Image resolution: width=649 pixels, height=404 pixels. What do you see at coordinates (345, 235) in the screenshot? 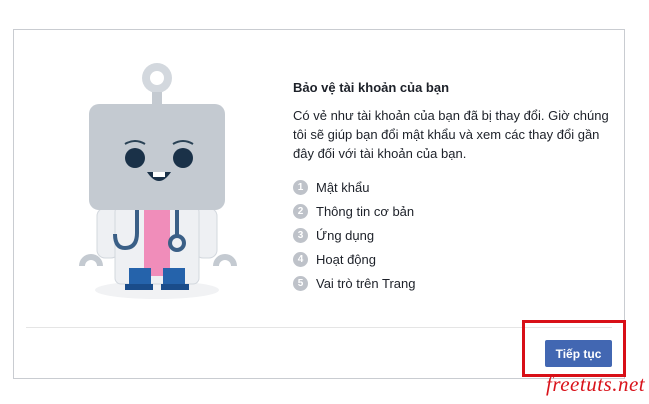
I see `step-label: Ứng dụng` at bounding box center [345, 235].